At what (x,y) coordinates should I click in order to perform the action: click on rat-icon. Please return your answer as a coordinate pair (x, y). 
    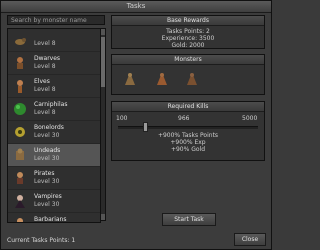
    Looking at the image, I should click on (20, 41).